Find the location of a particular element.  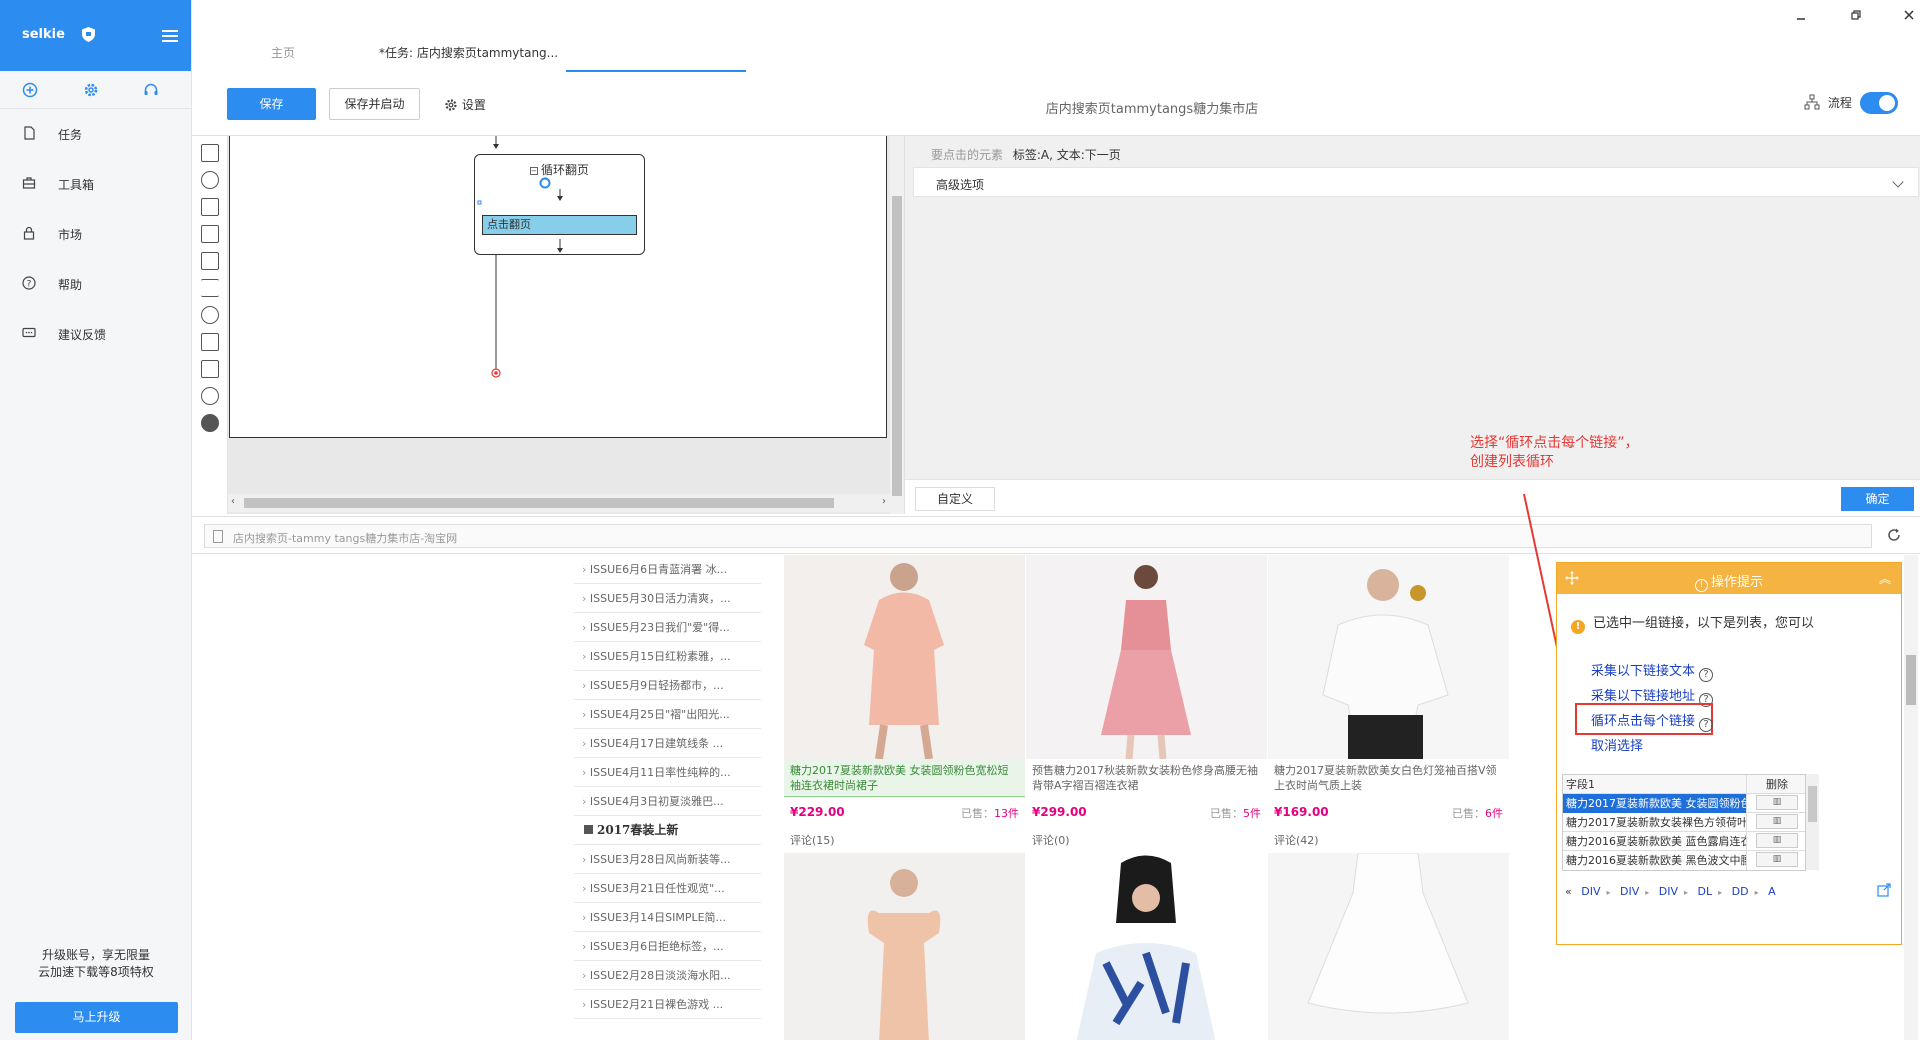

loop-tool-icon is located at coordinates (210, 315).